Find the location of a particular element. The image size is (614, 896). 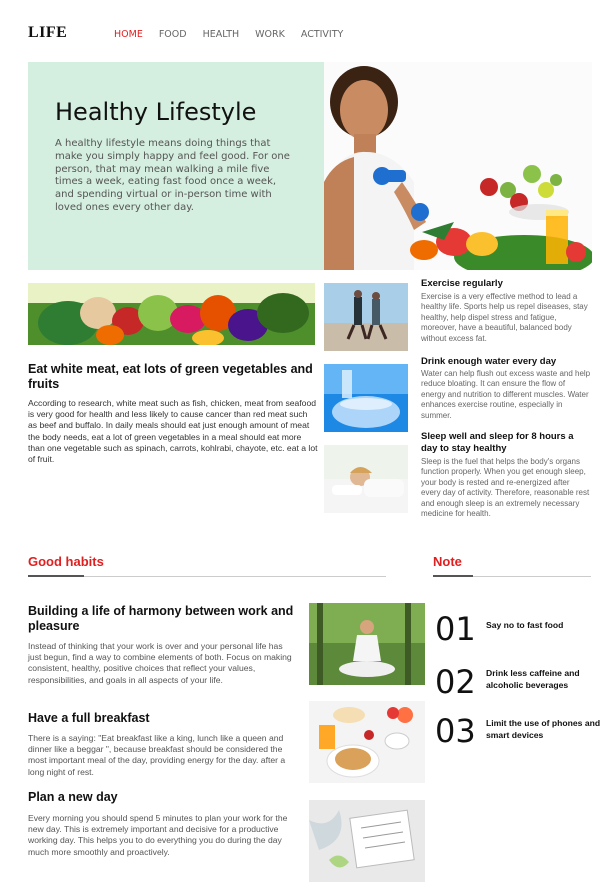

side-article-title-exercise: Exercise regularly is located at coordinates (506, 284).